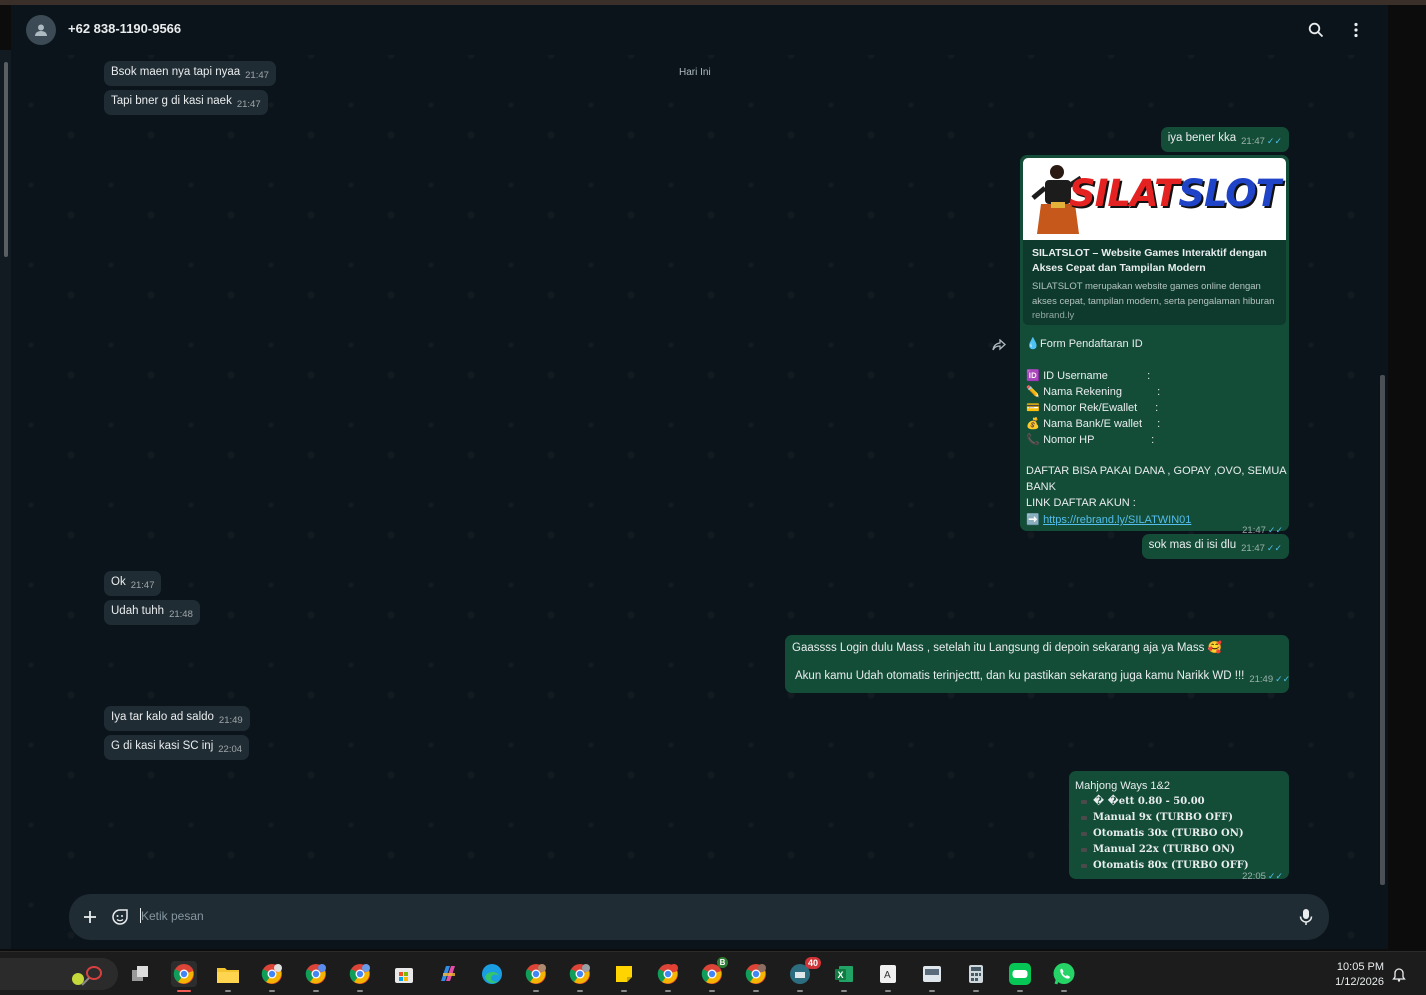 The height and width of the screenshot is (995, 1426). I want to click on incoming-message: Iya tar kalo ad saldo 21:49, so click(177, 718).